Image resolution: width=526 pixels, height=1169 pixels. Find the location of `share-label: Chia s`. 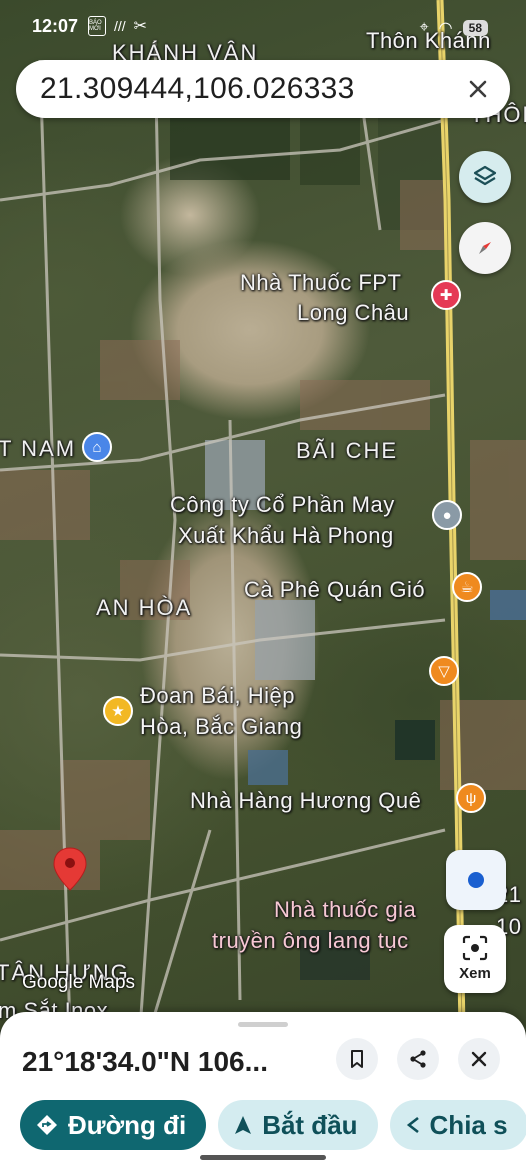

share-label: Chia s is located at coordinates (468, 1124).